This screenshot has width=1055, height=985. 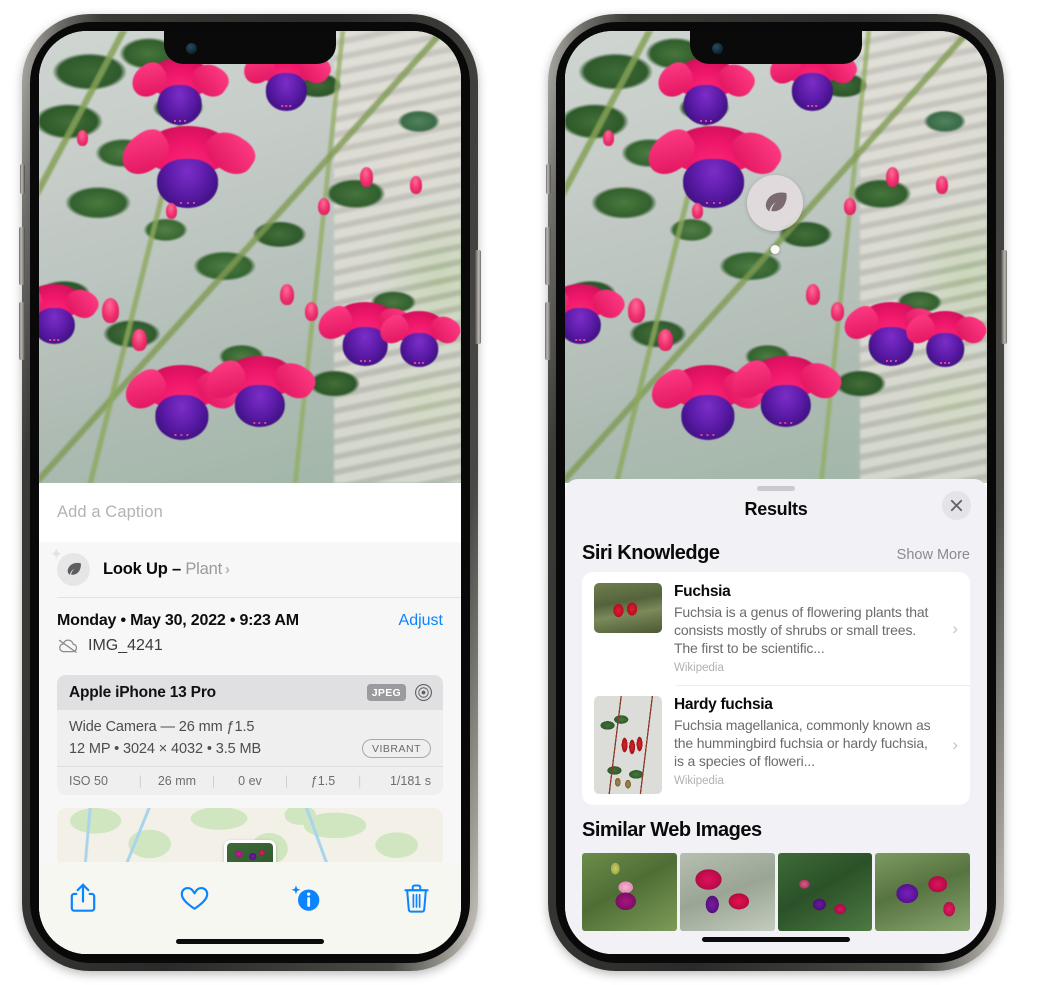 I want to click on stat-aperture: ƒ1.5, so click(x=323, y=781).